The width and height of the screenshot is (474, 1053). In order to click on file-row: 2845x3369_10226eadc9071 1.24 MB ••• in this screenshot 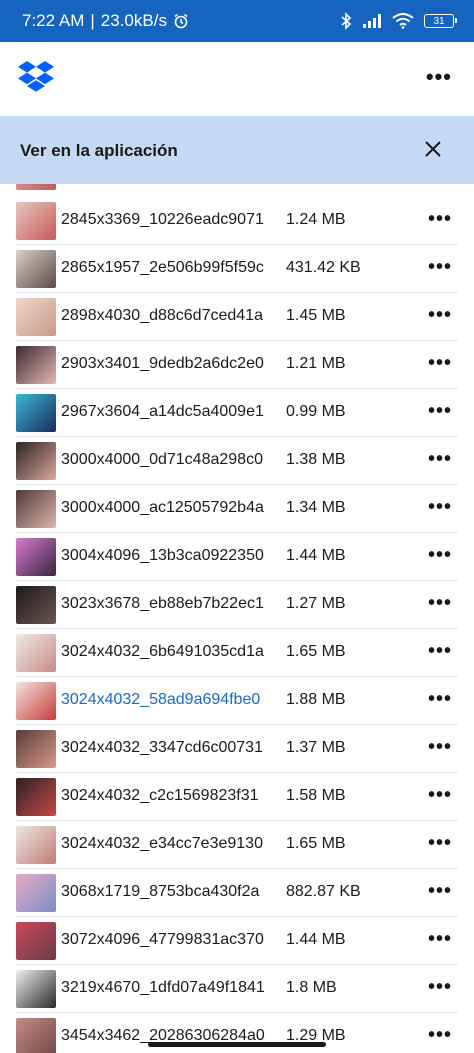, I will do `click(237, 221)`.